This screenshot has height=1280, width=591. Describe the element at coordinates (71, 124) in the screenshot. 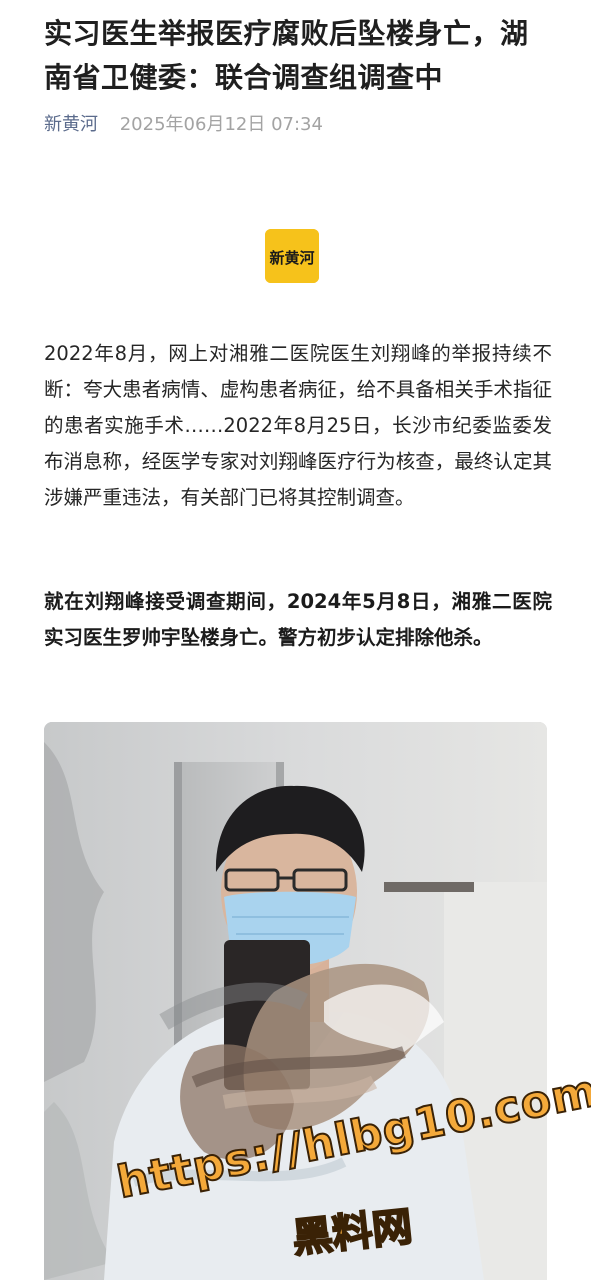

I see `article-source: 新黄河` at that location.